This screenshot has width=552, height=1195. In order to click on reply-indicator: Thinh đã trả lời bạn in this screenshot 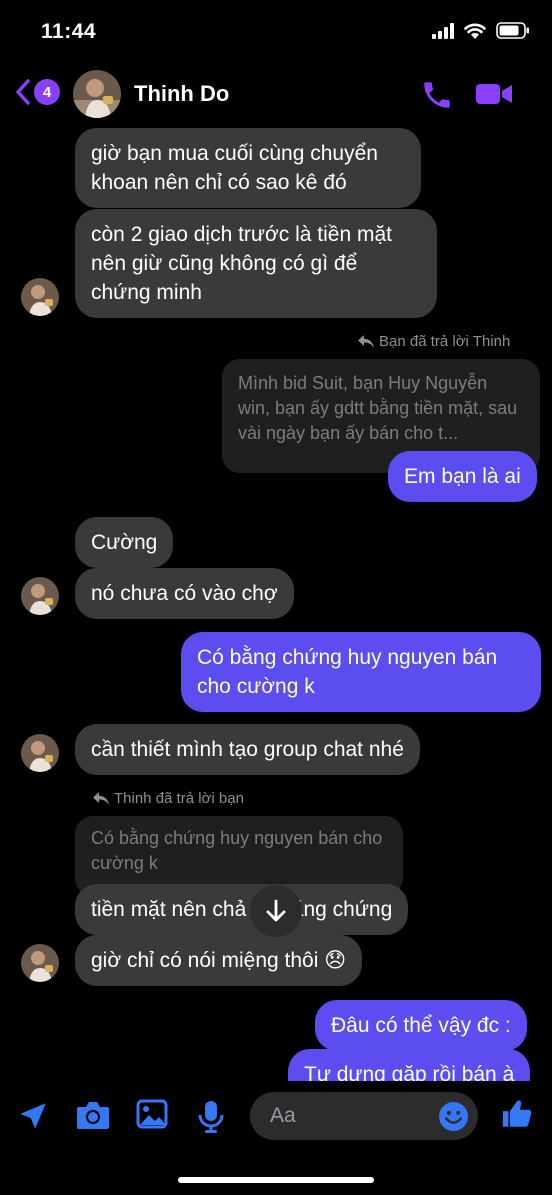, I will do `click(168, 798)`.